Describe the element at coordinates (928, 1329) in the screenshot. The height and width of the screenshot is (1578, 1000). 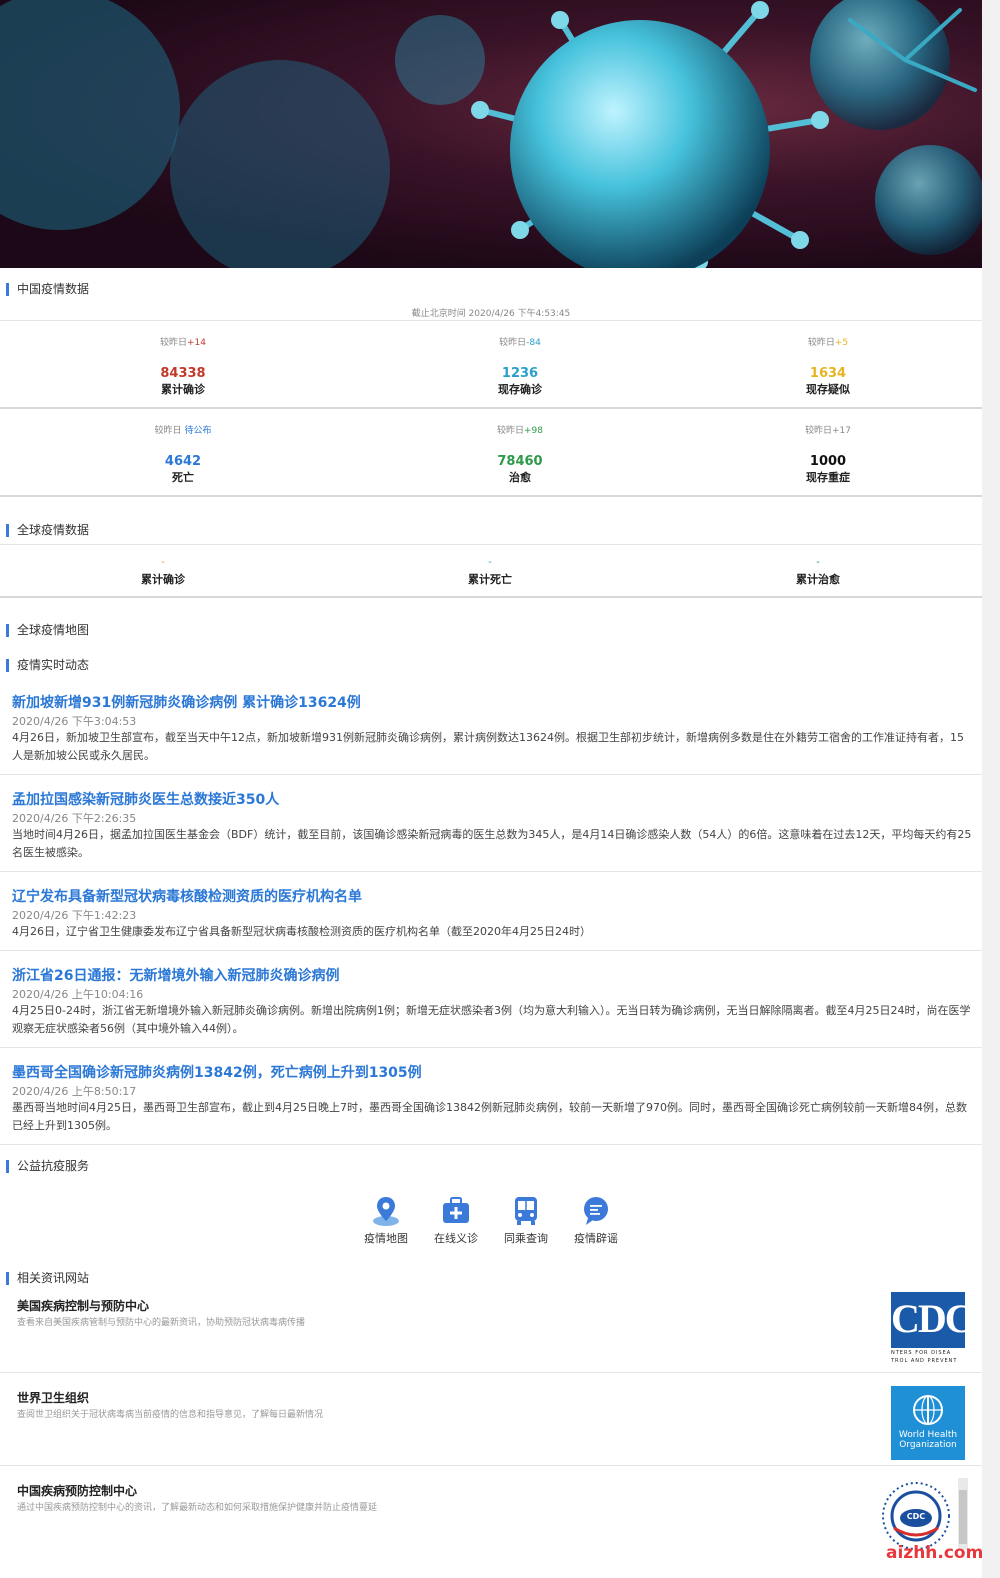
I see `us-cdc-logo: CDC NTERS FOR DISEA TROL AND PREVENT` at that location.